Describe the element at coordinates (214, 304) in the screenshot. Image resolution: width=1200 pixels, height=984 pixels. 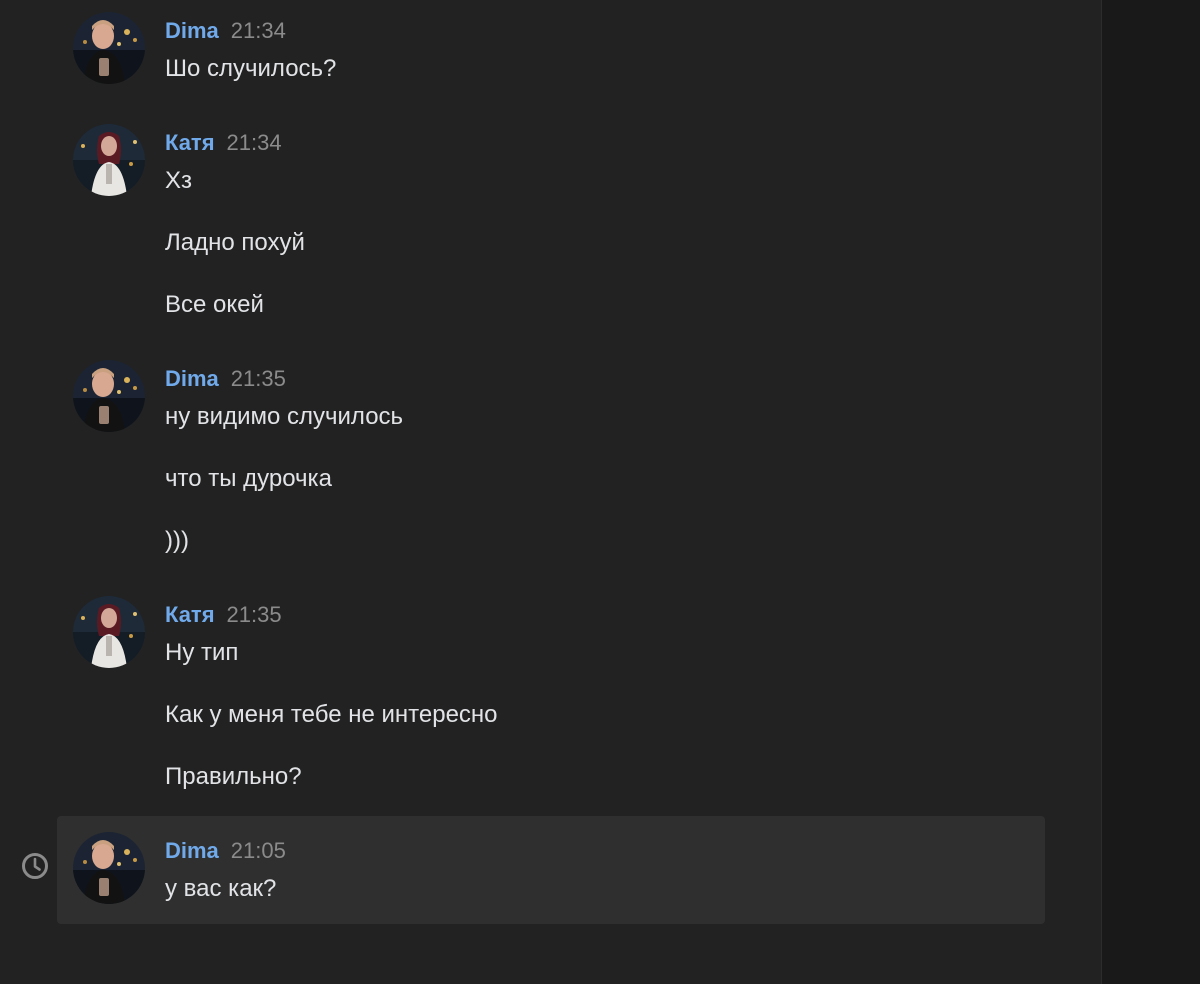
I see `message-text: Все окей` at that location.